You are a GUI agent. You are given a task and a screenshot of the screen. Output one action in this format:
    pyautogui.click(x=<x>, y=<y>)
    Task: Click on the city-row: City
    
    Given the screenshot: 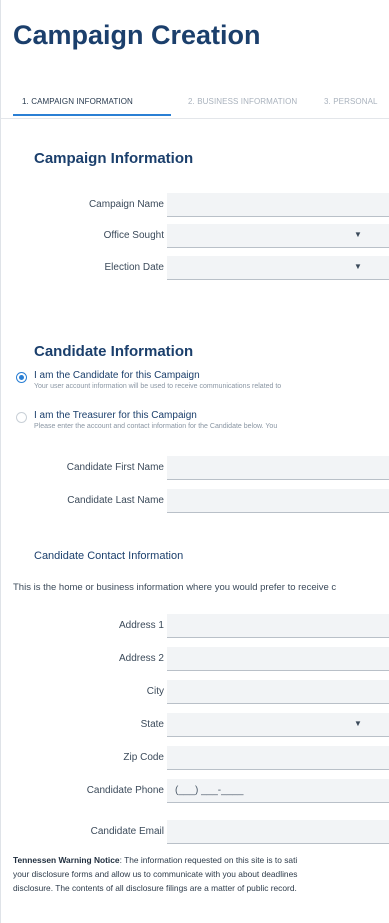 What is the action you would take?
    pyautogui.click(x=195, y=692)
    